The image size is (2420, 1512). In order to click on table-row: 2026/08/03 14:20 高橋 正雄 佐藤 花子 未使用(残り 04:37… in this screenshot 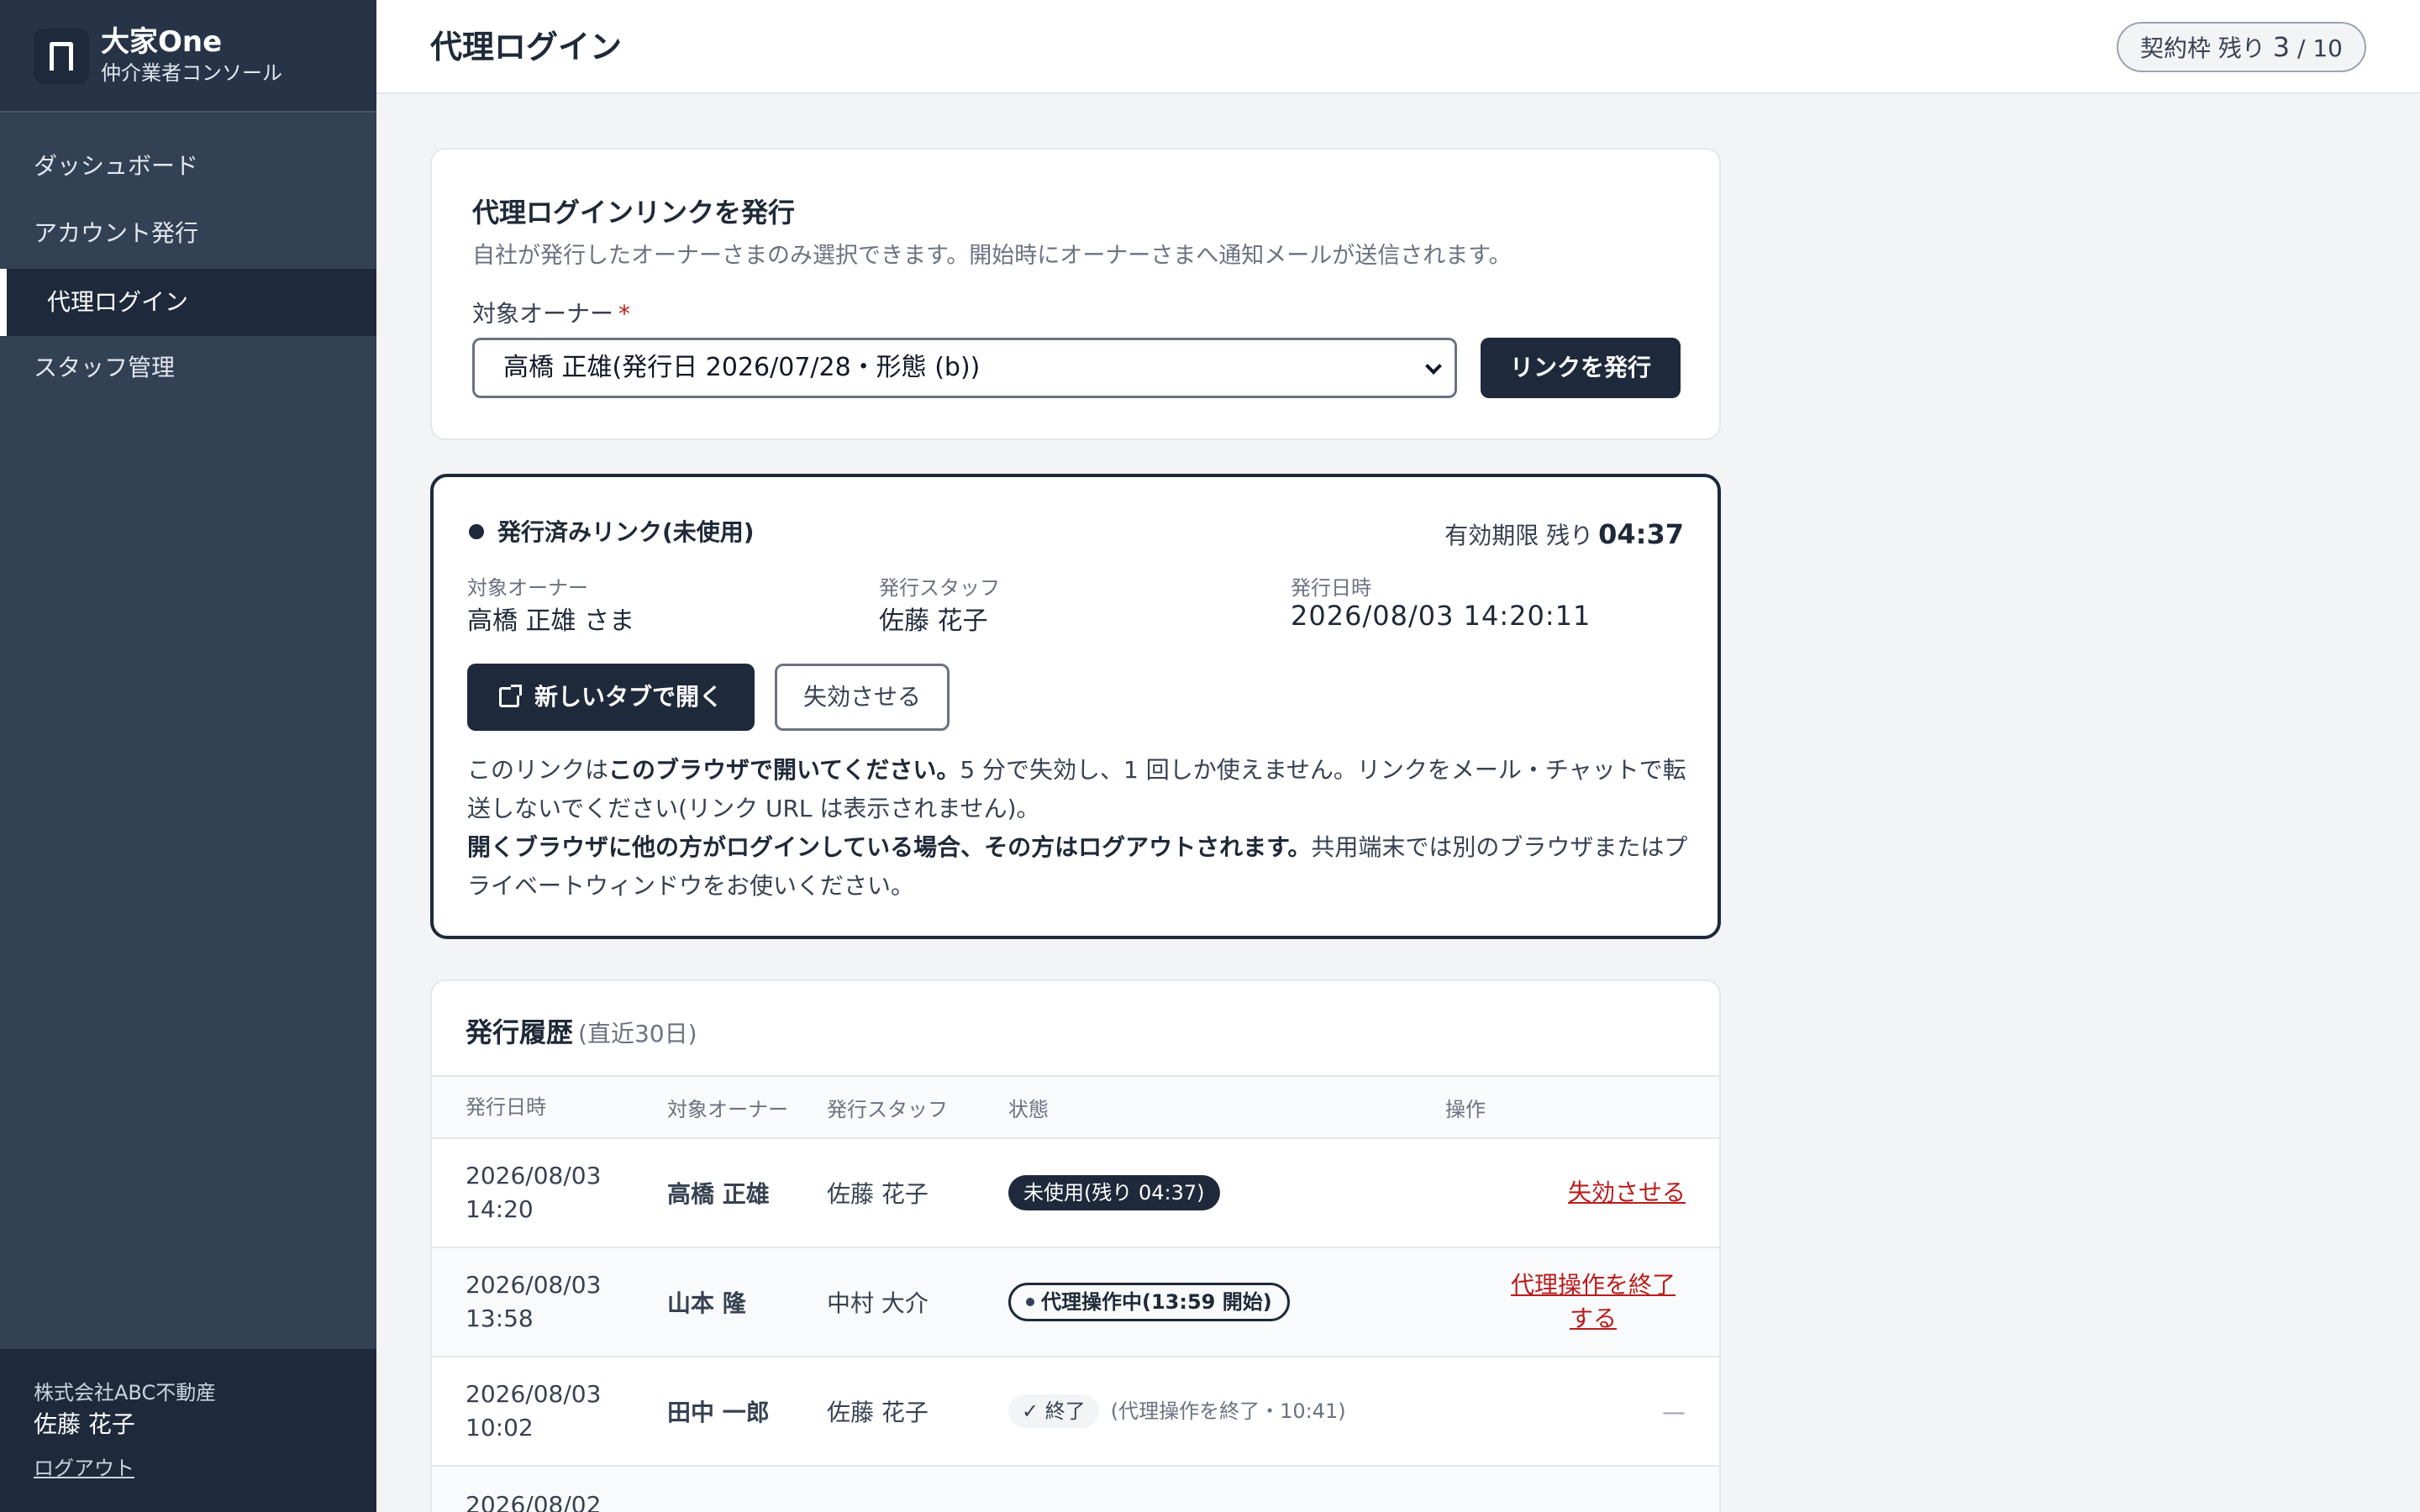, I will do `click(1075, 1193)`.